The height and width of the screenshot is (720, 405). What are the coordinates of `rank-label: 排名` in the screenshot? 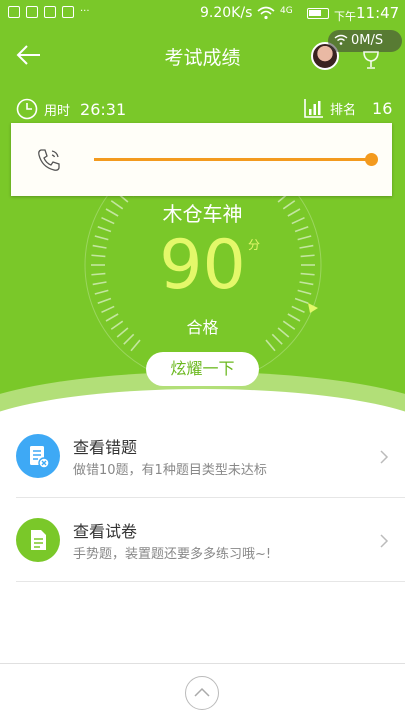 It's located at (343, 110).